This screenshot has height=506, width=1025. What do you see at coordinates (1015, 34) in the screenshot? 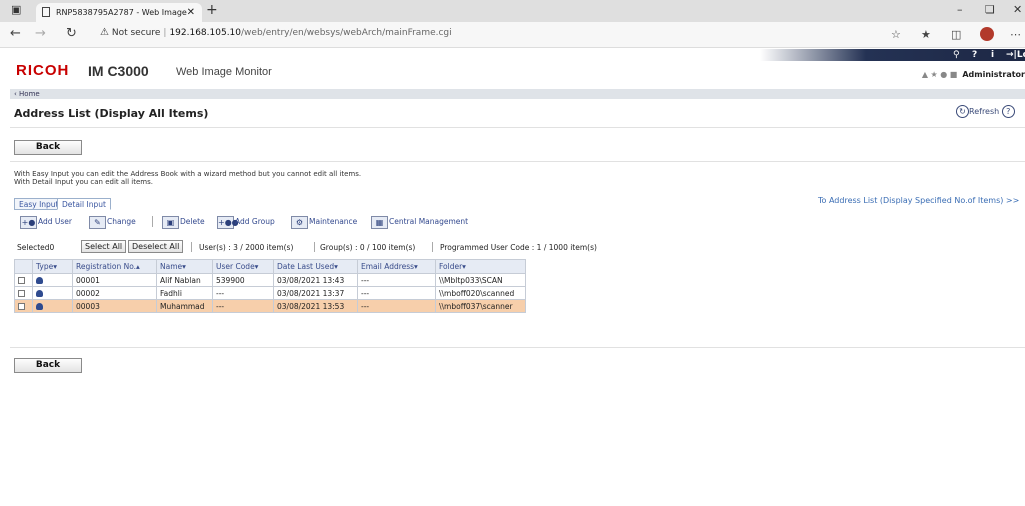
I see `more-icon: ⋯` at bounding box center [1015, 34].